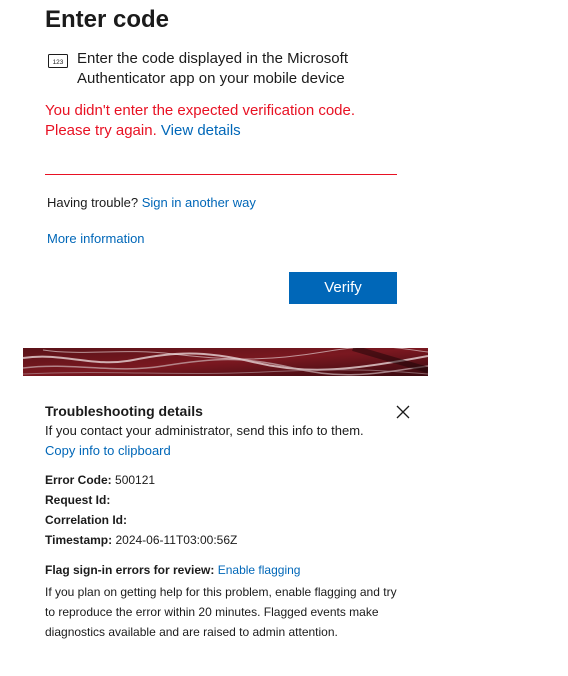 Image resolution: width=568 pixels, height=676 pixels. I want to click on more-information-link: More information, so click(96, 239).